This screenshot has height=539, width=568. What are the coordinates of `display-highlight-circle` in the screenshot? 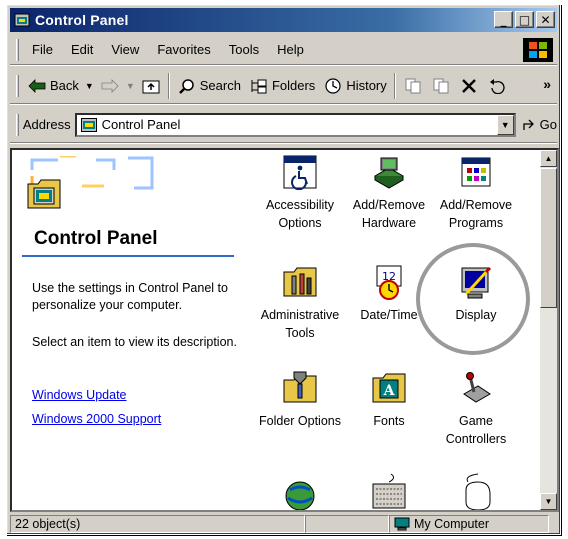 It's located at (473, 299).